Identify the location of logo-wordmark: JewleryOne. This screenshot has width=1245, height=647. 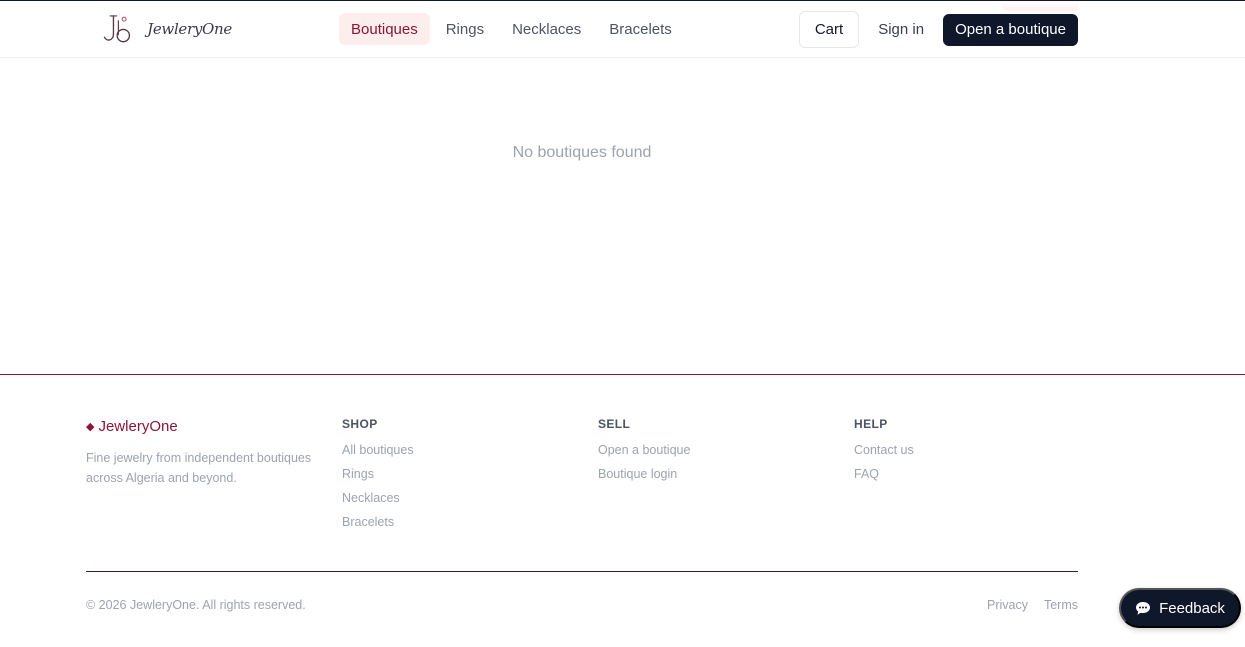
(189, 29).